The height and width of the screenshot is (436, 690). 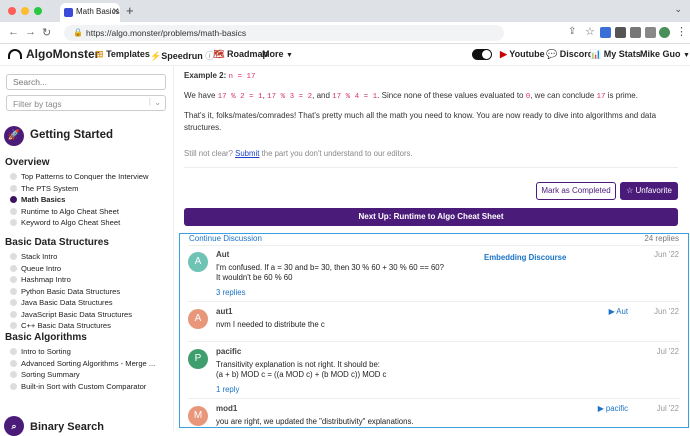 What do you see at coordinates (230, 292) in the screenshot?
I see `post-replies-link: 3 replies` at bounding box center [230, 292].